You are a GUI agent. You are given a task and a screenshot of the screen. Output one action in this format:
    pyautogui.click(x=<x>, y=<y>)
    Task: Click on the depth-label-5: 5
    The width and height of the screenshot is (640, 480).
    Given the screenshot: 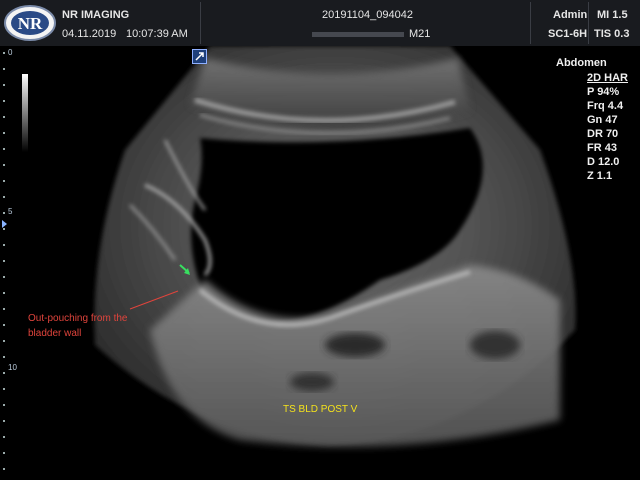 What is the action you would take?
    pyautogui.click(x=10, y=211)
    